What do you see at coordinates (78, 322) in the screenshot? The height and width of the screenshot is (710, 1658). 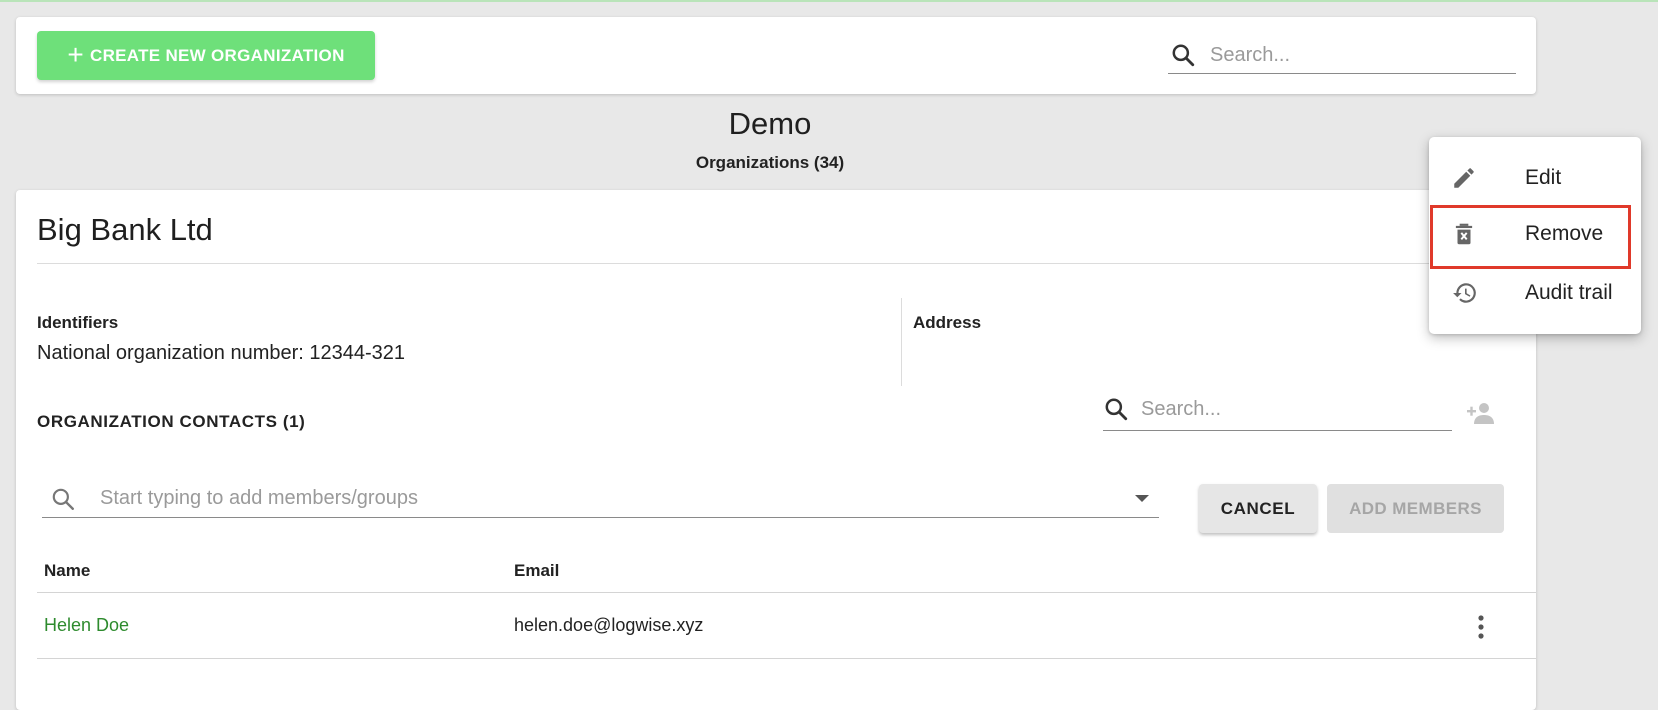 I see `identifiers-label: Identifiers` at bounding box center [78, 322].